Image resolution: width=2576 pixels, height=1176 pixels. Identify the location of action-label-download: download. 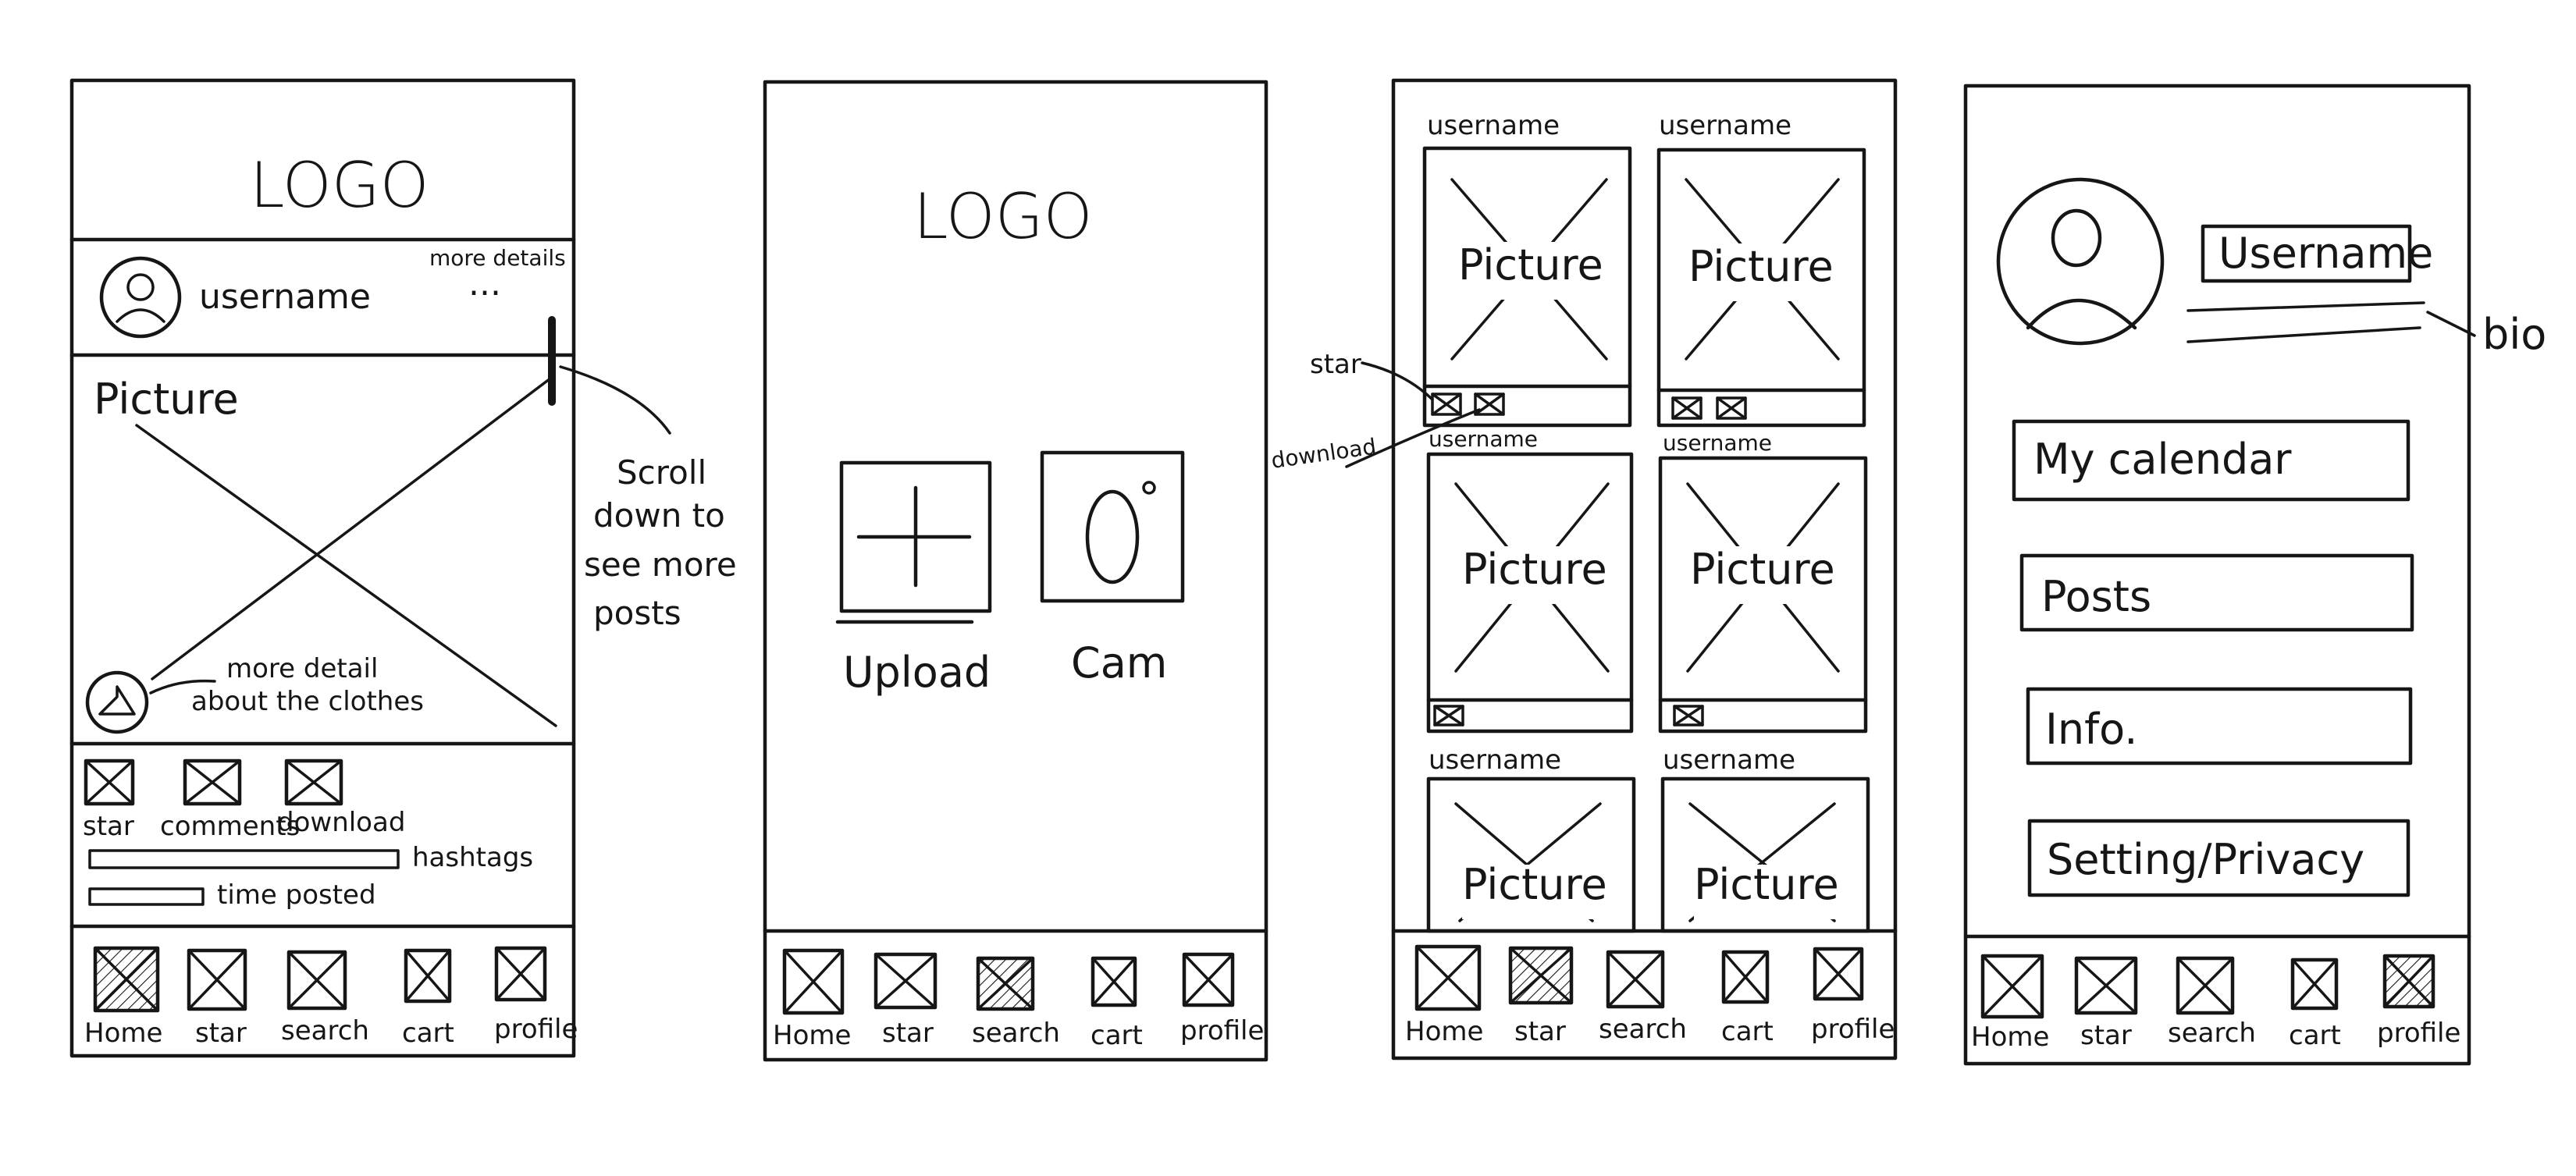
(341, 822).